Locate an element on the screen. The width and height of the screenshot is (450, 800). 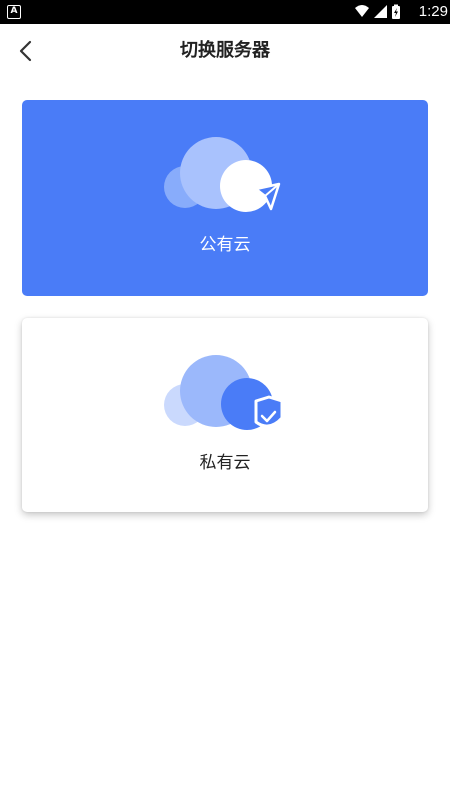
status-icons is located at coordinates (377, 11).